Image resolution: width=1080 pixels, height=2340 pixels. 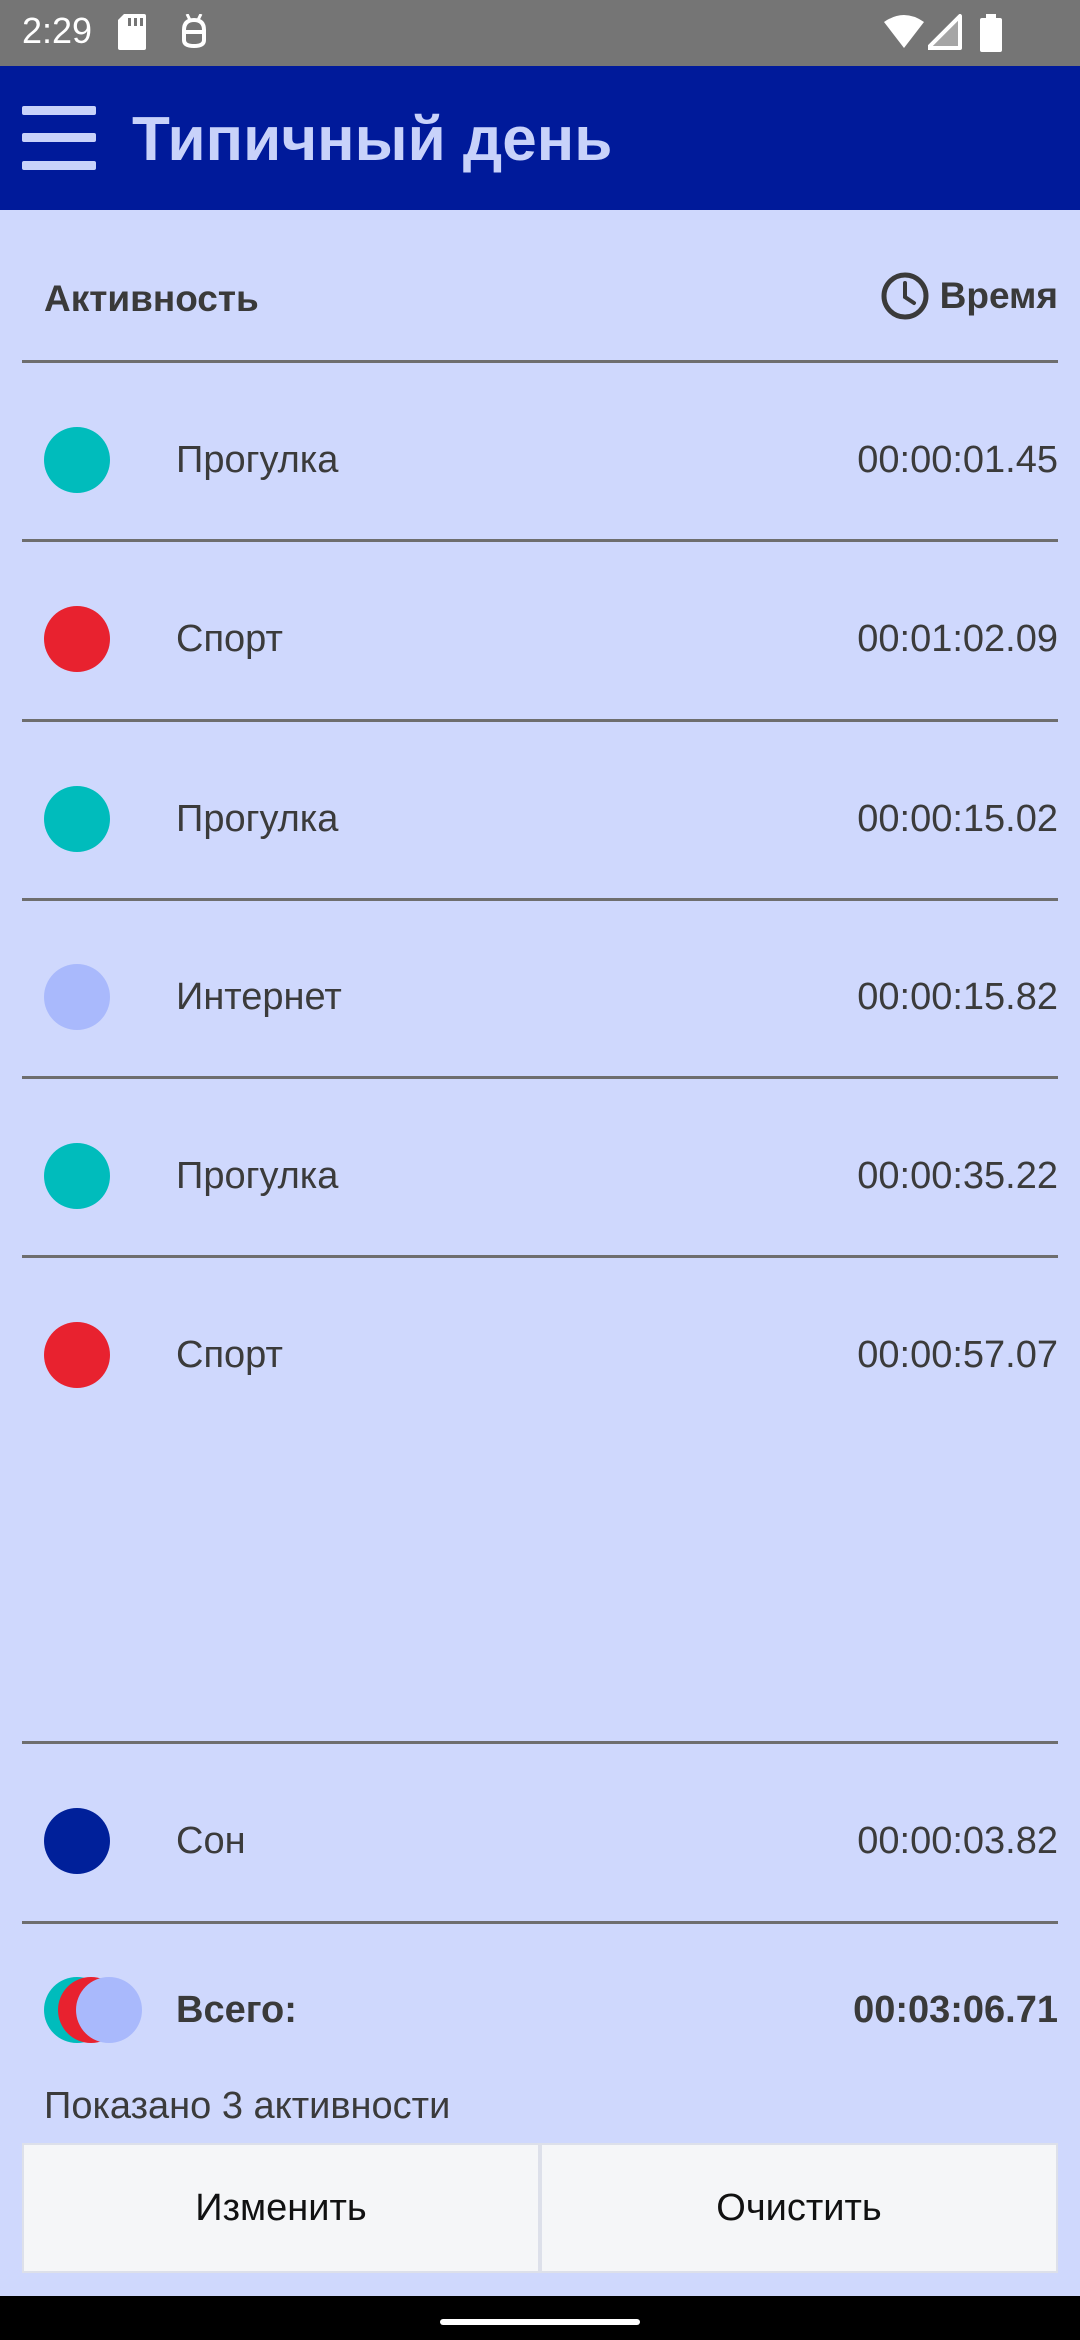 What do you see at coordinates (905, 296) in the screenshot?
I see `clock-icon` at bounding box center [905, 296].